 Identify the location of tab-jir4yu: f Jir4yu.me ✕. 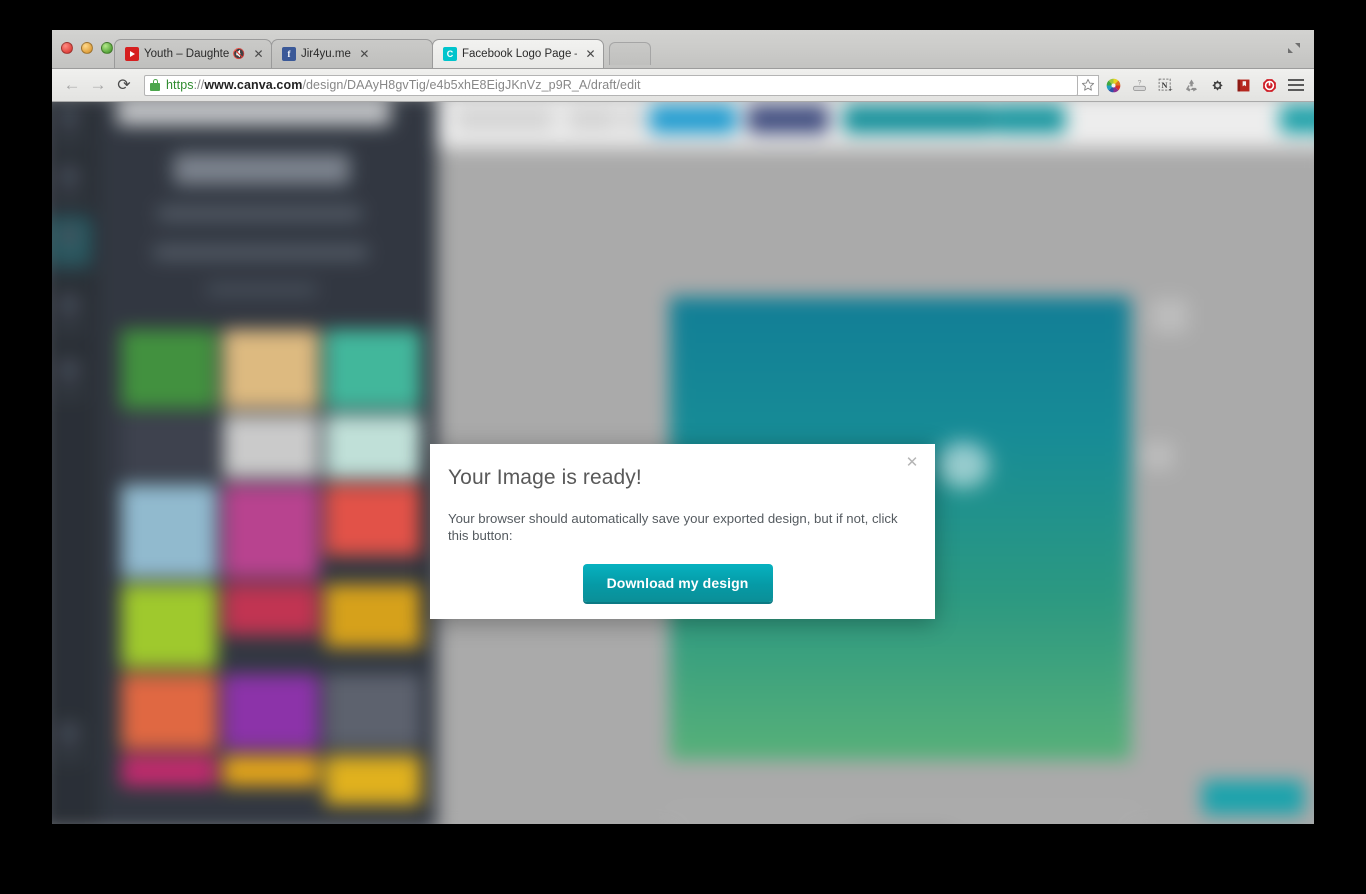
(352, 53).